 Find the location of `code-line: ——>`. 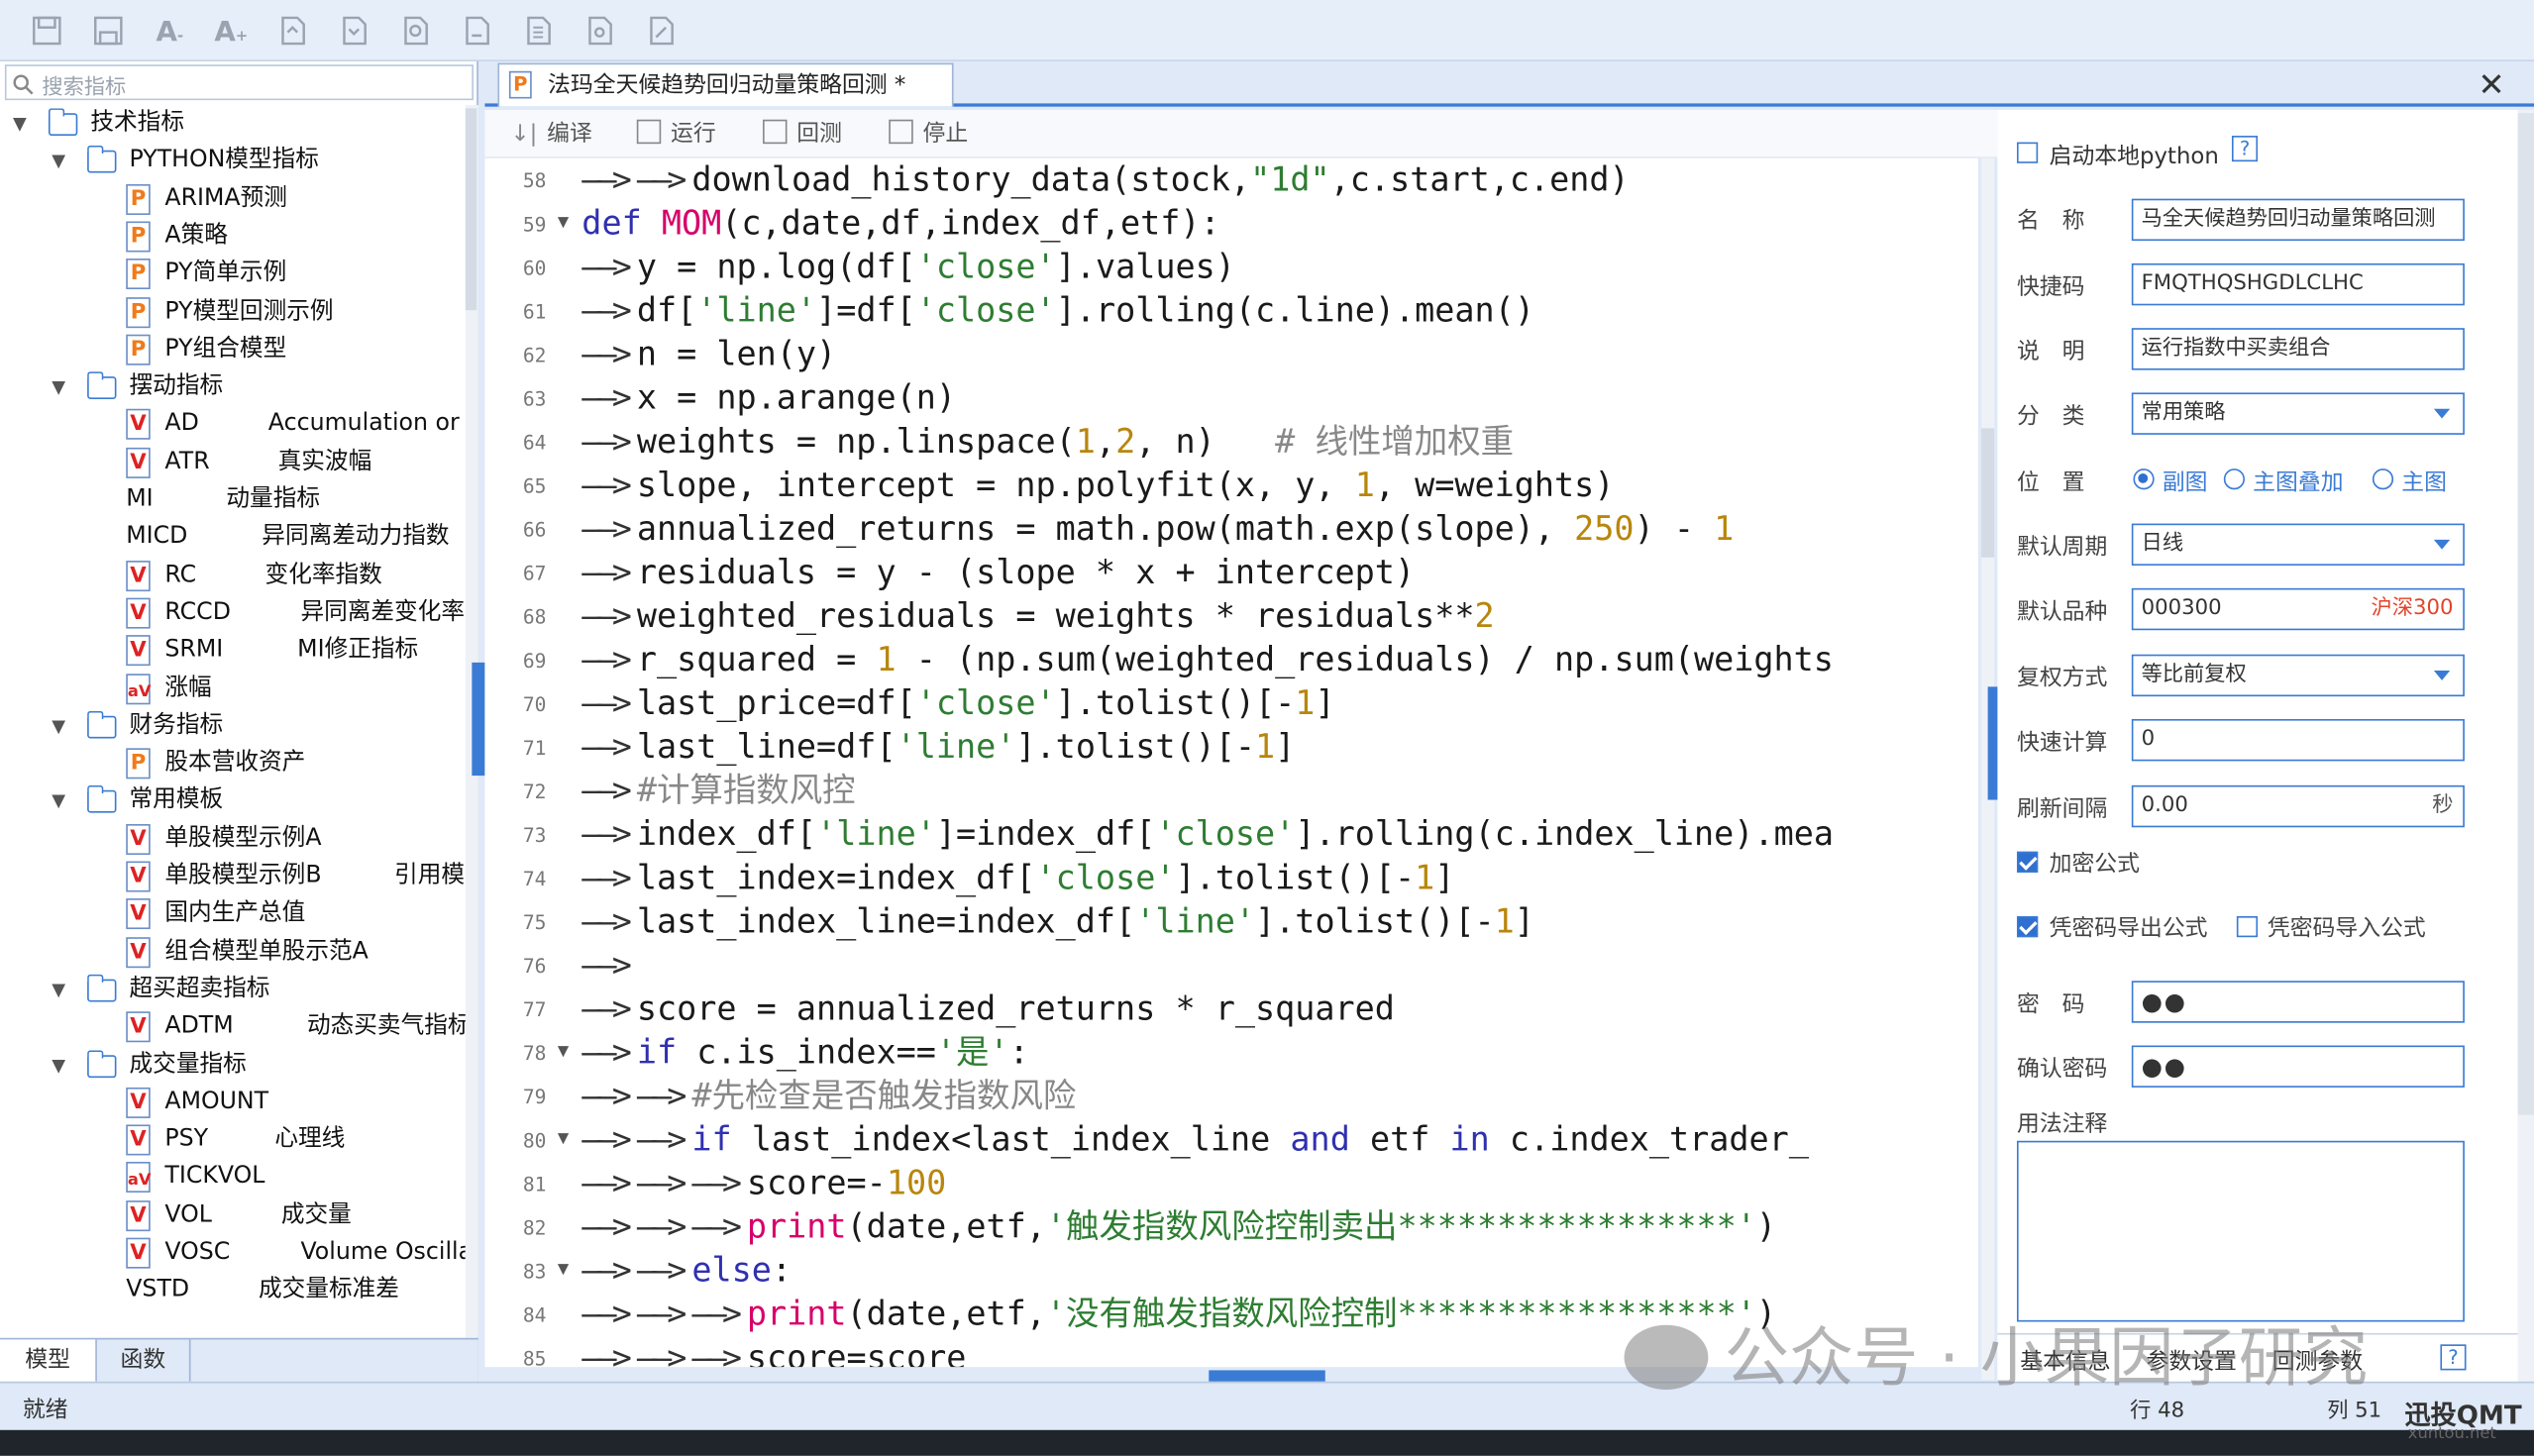

code-line: ——> is located at coordinates (609, 966).